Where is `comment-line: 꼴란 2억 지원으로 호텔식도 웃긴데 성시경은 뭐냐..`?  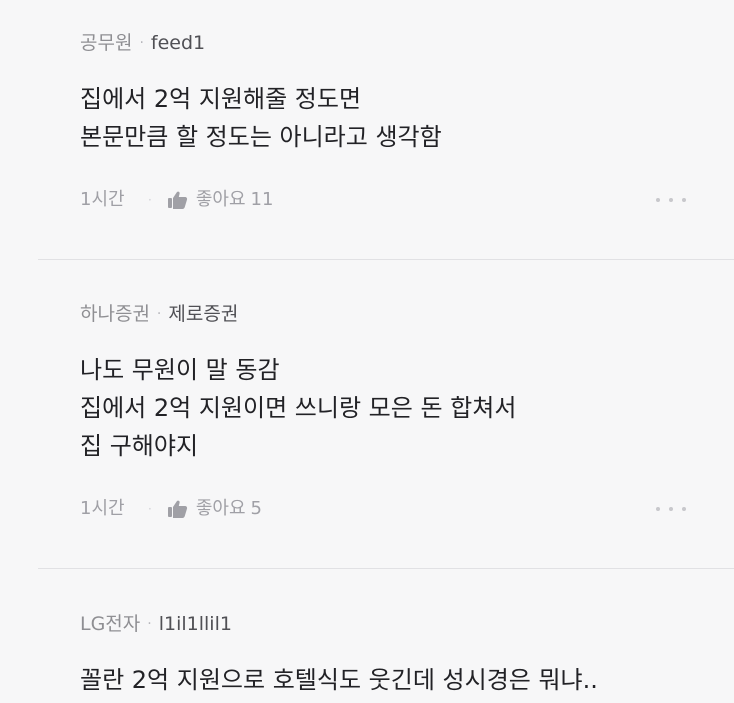 comment-line: 꼴란 2억 지원으로 호텔식도 웃긴데 성시경은 뭐냐.. is located at coordinates (339, 680).